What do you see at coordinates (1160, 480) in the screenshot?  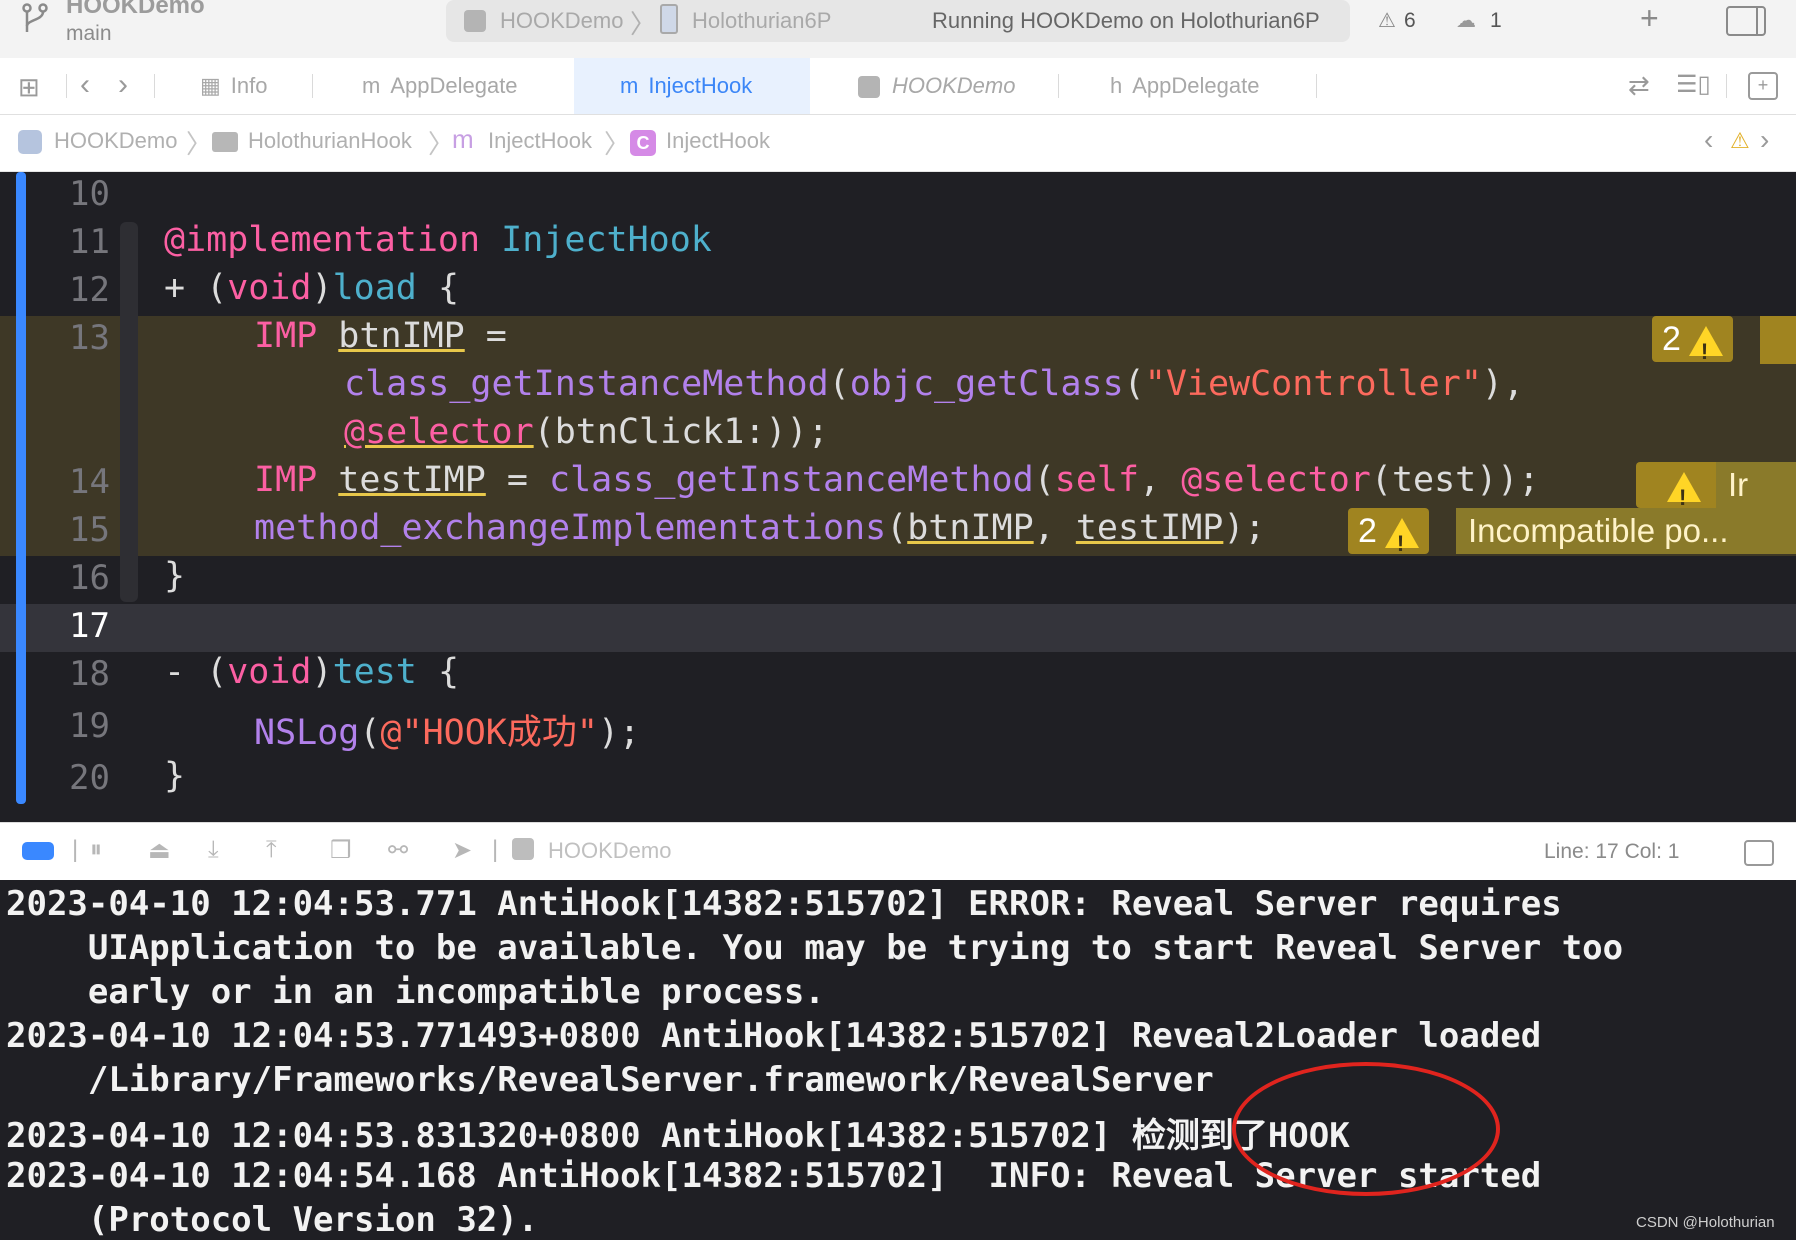 I see `code-token: ,` at bounding box center [1160, 480].